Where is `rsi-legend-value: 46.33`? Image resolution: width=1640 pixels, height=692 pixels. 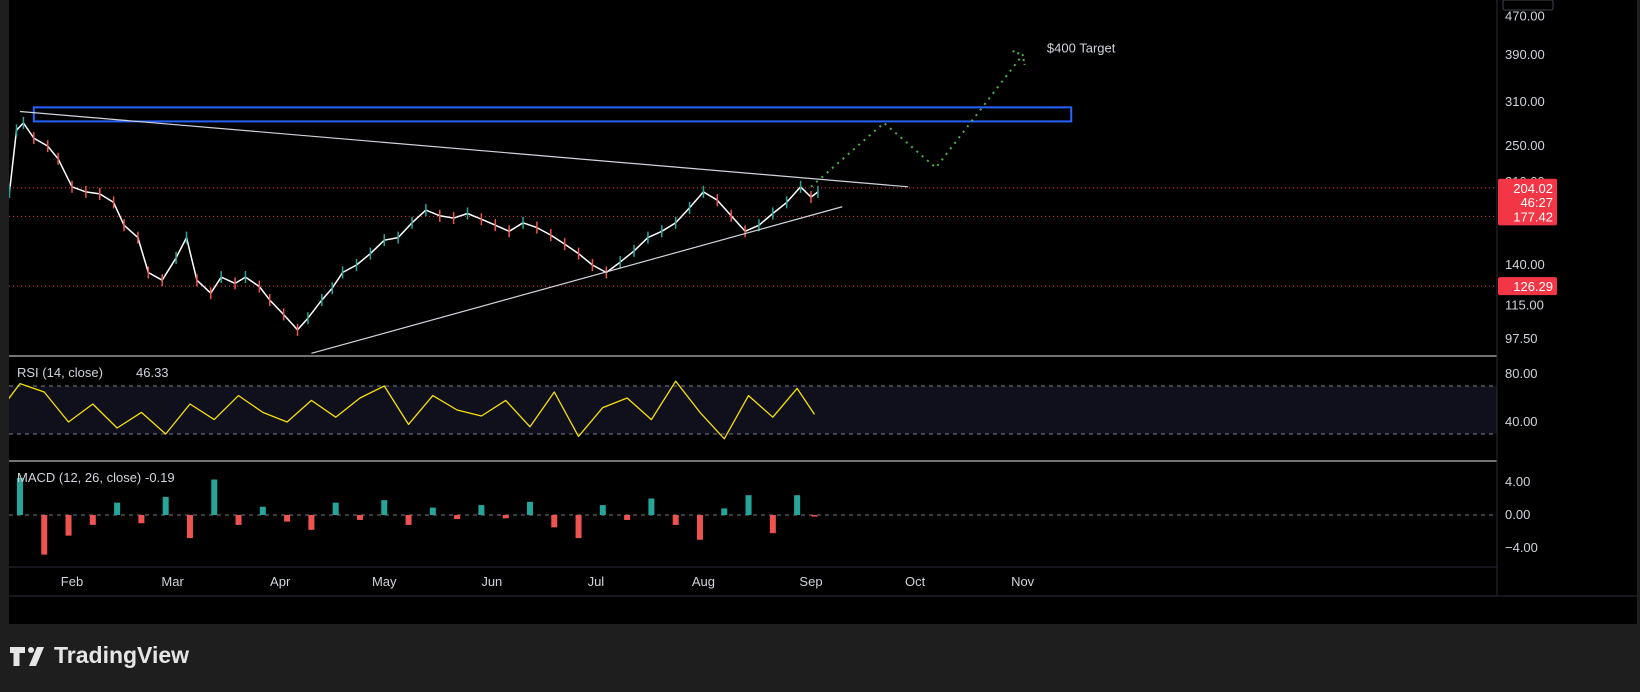 rsi-legend-value: 46.33 is located at coordinates (152, 372).